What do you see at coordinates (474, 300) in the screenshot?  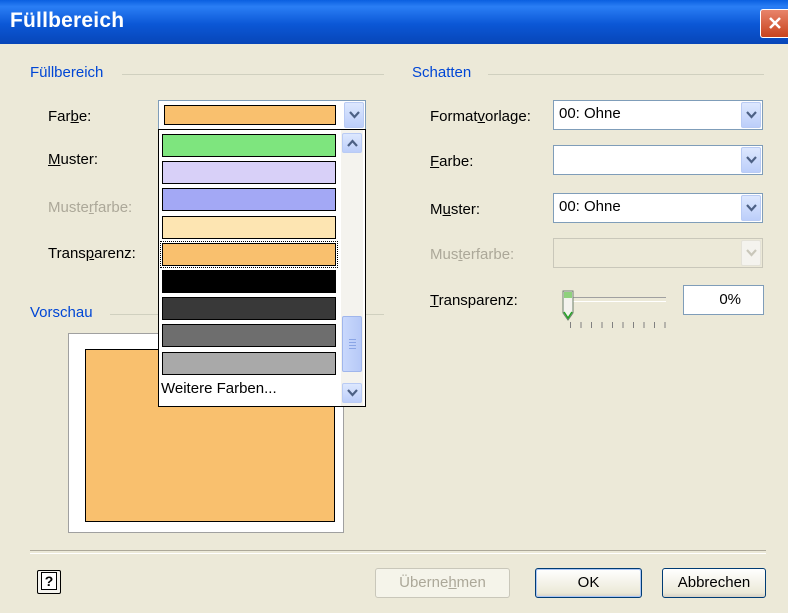 I see `shadow-transparency-label: Transparenz:` at bounding box center [474, 300].